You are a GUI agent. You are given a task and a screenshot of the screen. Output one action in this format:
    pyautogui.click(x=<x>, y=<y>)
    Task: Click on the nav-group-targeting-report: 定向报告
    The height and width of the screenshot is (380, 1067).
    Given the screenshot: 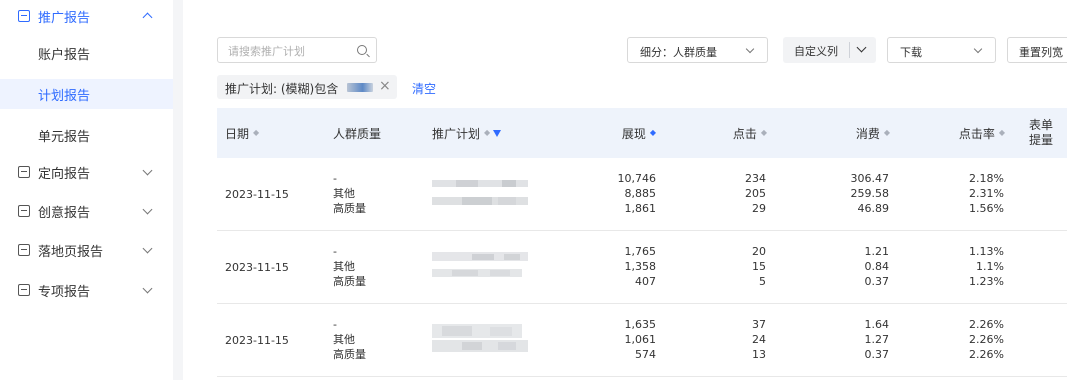 What is the action you would take?
    pyautogui.click(x=86, y=172)
    